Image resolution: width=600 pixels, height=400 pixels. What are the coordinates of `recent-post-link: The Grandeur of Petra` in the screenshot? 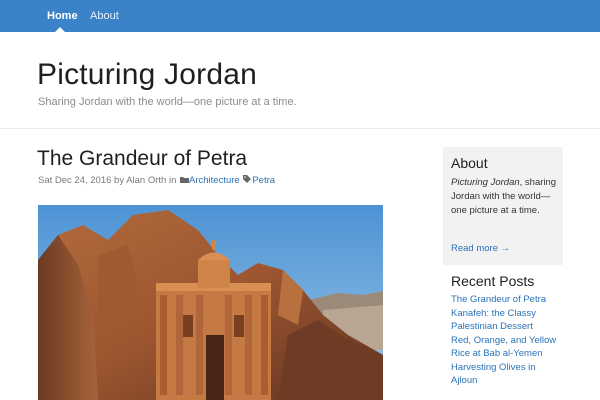 It's located at (507, 300).